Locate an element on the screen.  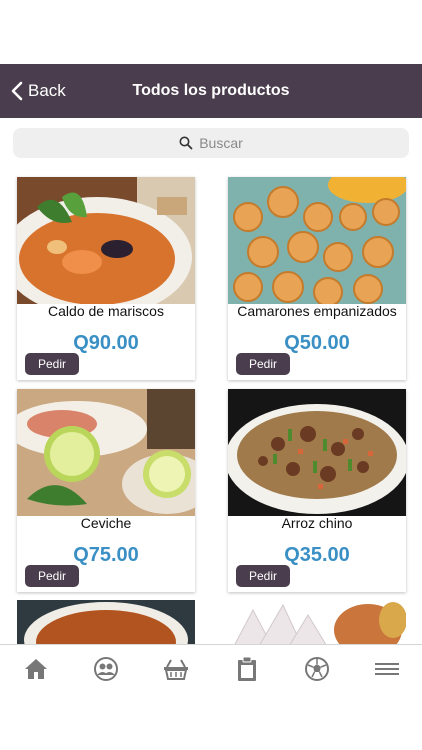
product-card: Camarones empanizados Q50.00 Pedir is located at coordinates (317, 278).